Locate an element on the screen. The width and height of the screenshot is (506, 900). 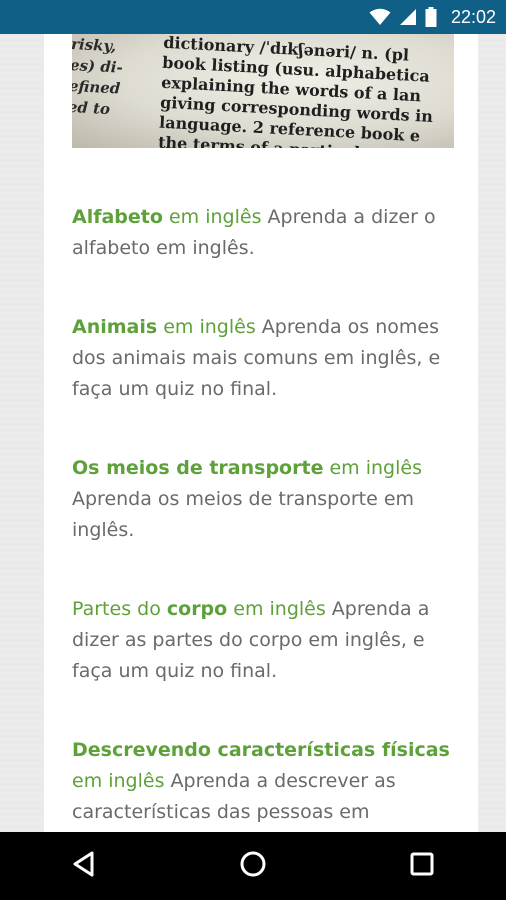
home-button is located at coordinates (253, 866).